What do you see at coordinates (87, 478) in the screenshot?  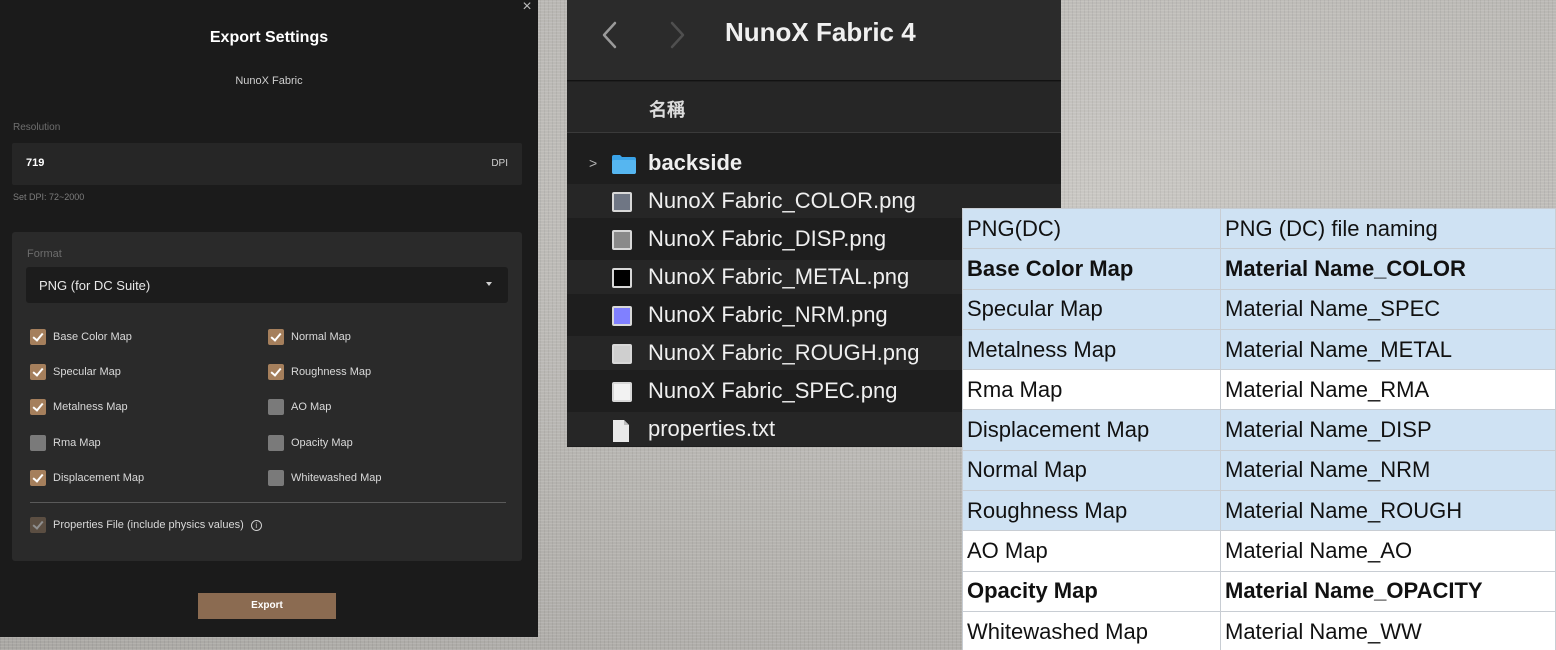 I see `checkbox-displacement-map: Displacement Map` at bounding box center [87, 478].